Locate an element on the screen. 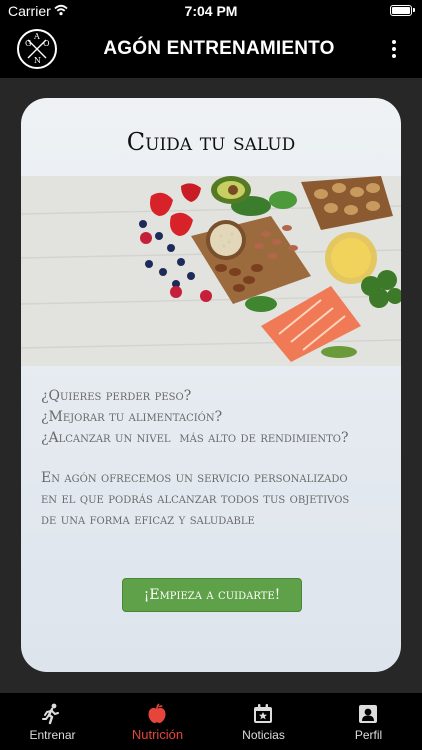 This screenshot has width=422, height=750. more-vertical-icon is located at coordinates (394, 42).